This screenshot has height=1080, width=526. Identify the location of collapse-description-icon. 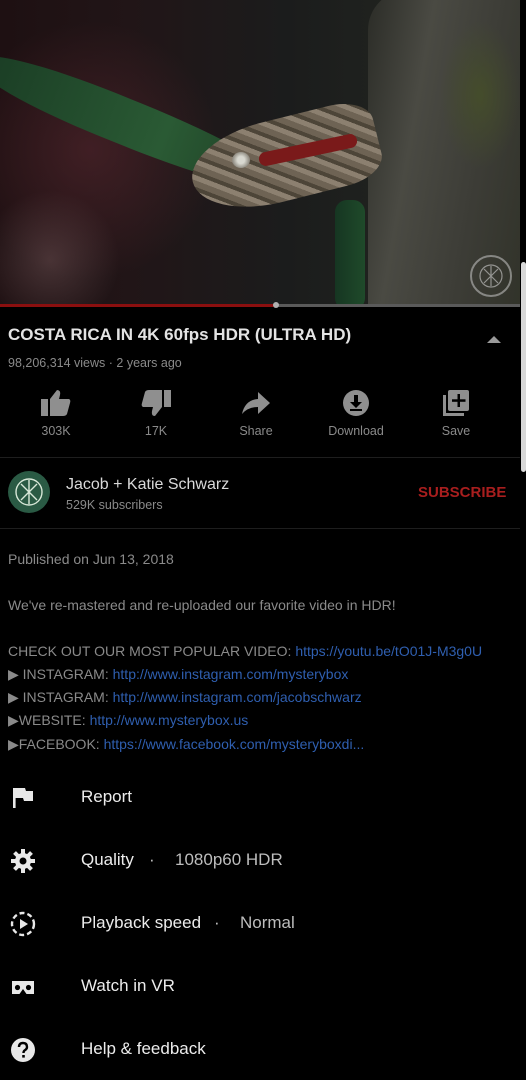
(494, 339).